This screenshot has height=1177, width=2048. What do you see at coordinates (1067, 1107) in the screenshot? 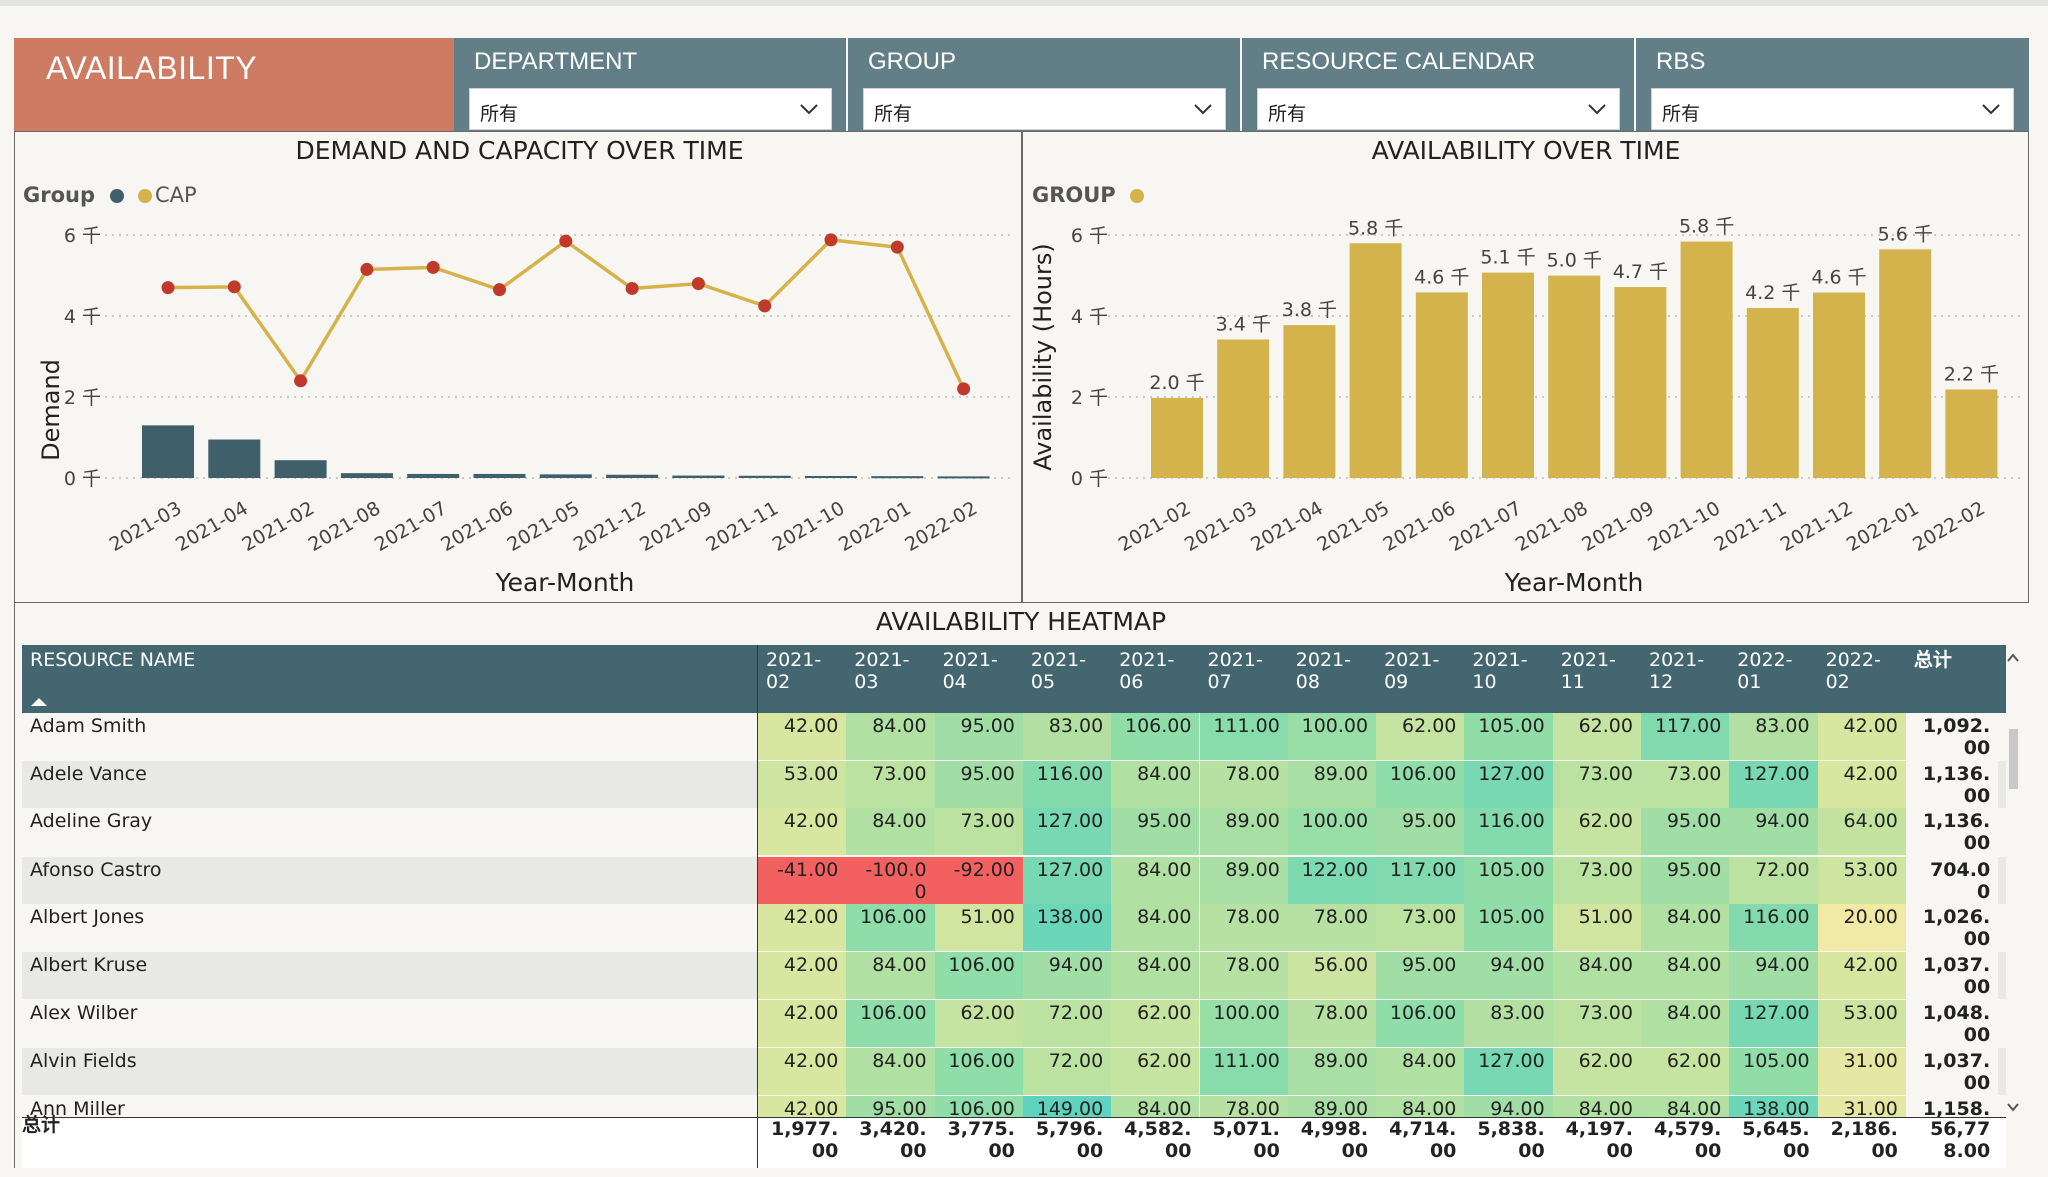
I see `heatmap-cell: 149.00` at bounding box center [1067, 1107].